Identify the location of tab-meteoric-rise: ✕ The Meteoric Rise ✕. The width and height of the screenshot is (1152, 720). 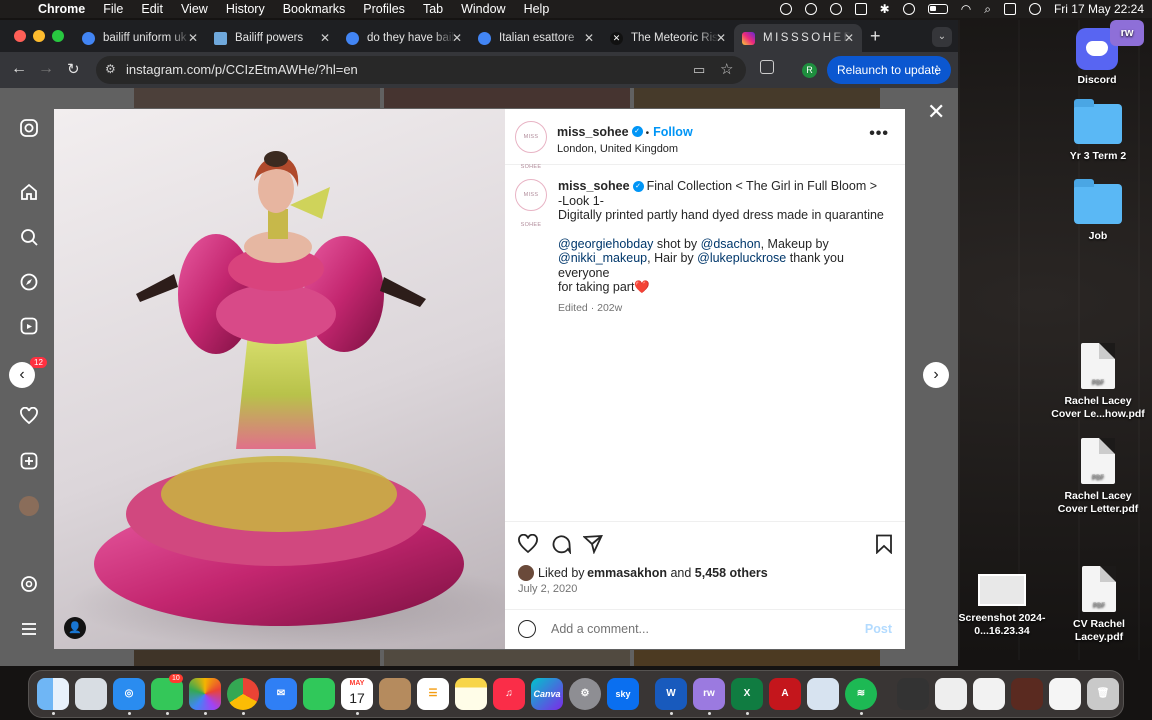
(668, 38).